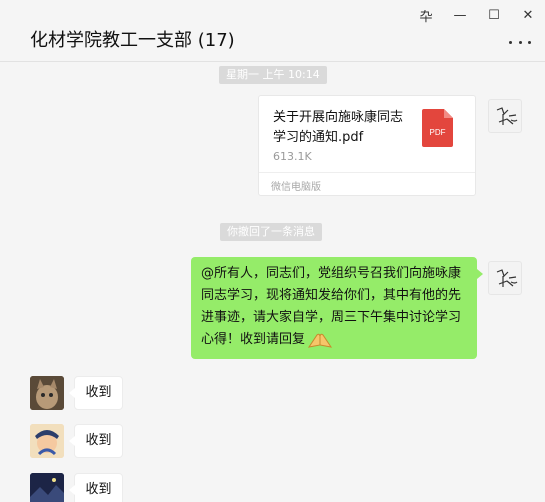 The image size is (545, 502). I want to click on file-message-card: 关于开展向施咏康同志学习的通知.pdf 613.1K PDF 微信电脑版, so click(367, 145).